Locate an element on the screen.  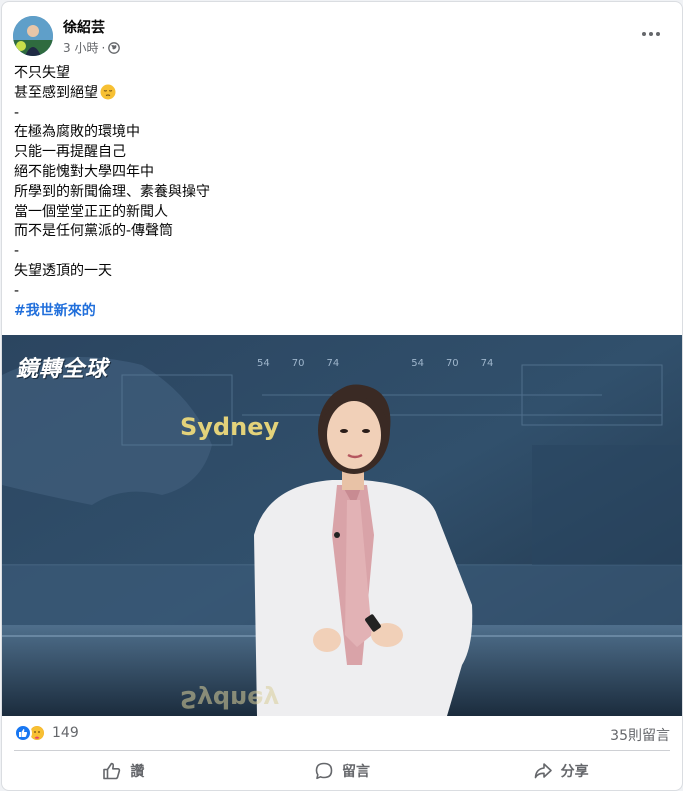
pensive-face-emoji-icon is located at coordinates (108, 92).